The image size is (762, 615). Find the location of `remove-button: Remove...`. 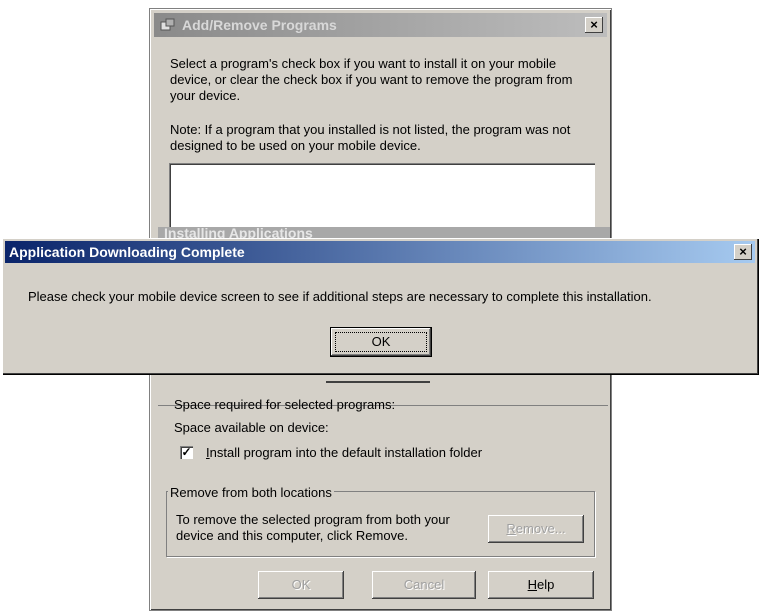

remove-button: Remove... is located at coordinates (536, 529).